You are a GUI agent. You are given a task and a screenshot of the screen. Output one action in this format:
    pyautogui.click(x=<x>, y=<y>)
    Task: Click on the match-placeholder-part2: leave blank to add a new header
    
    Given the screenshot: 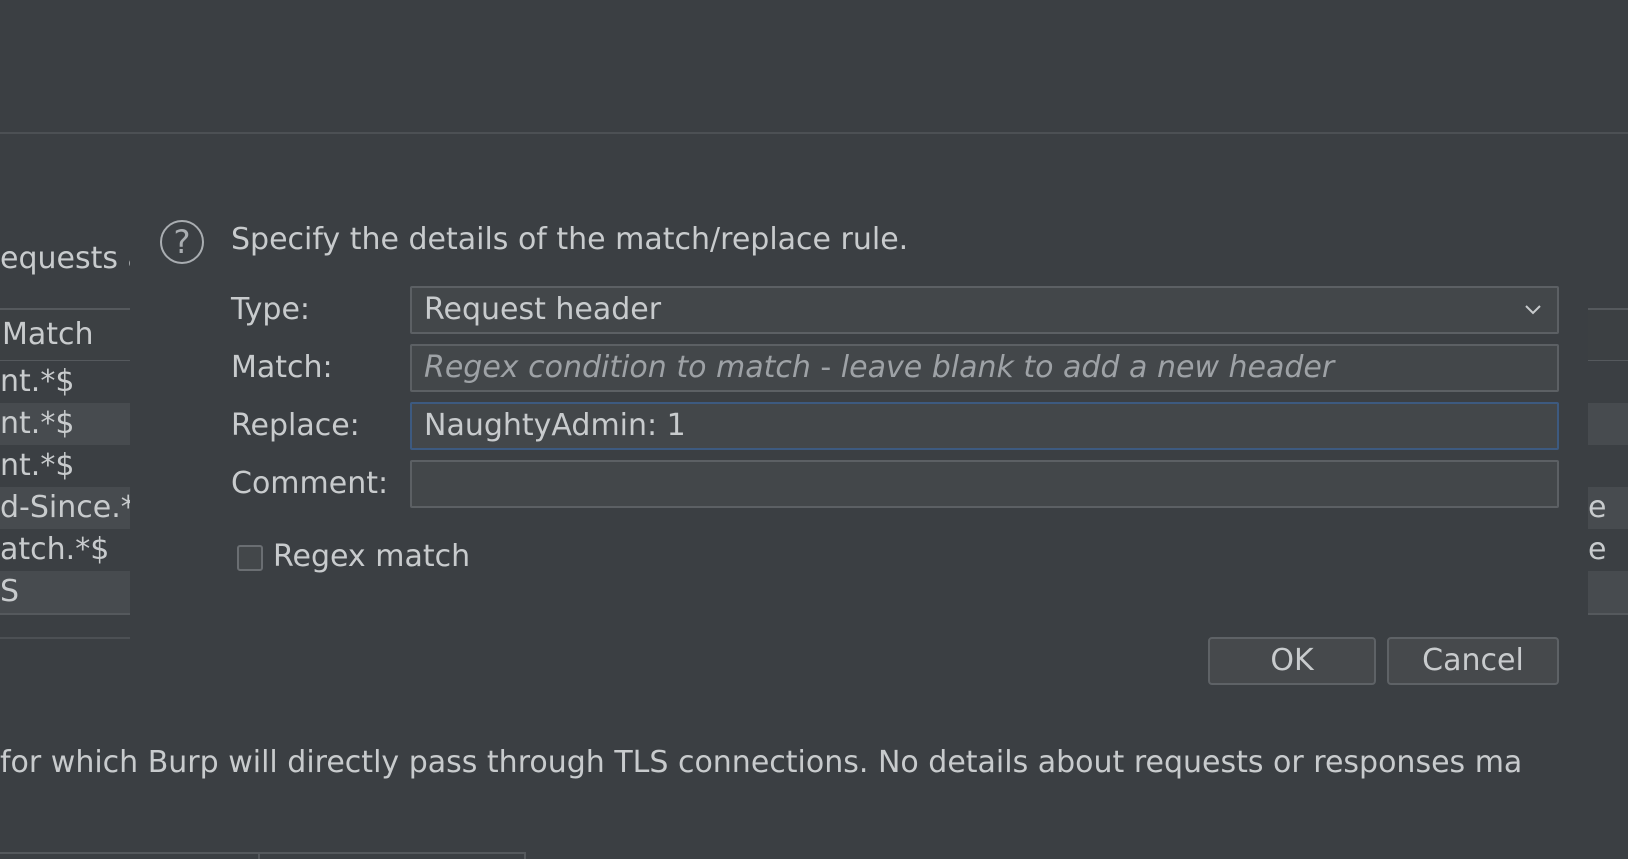 What is the action you would take?
    pyautogui.click(x=1087, y=367)
    